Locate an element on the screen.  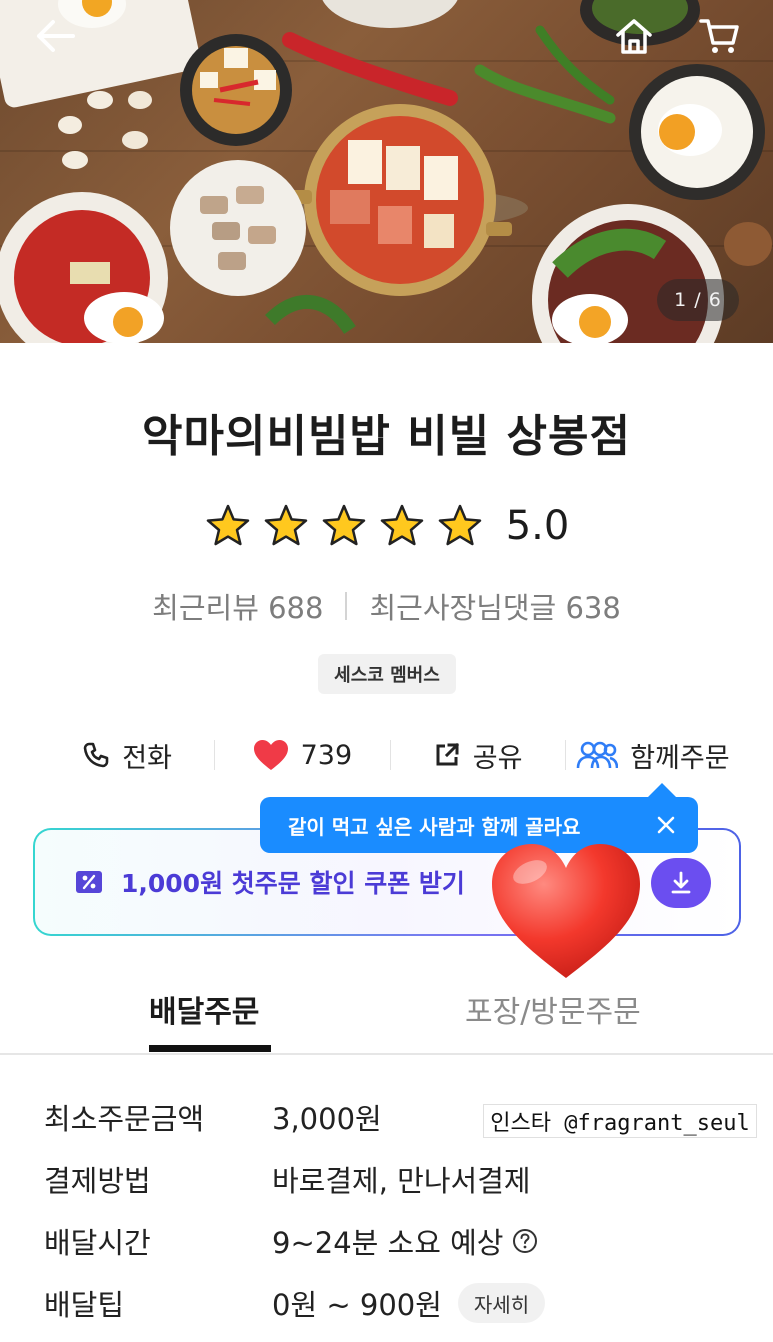
rating-row: 5.0 is located at coordinates (386, 526).